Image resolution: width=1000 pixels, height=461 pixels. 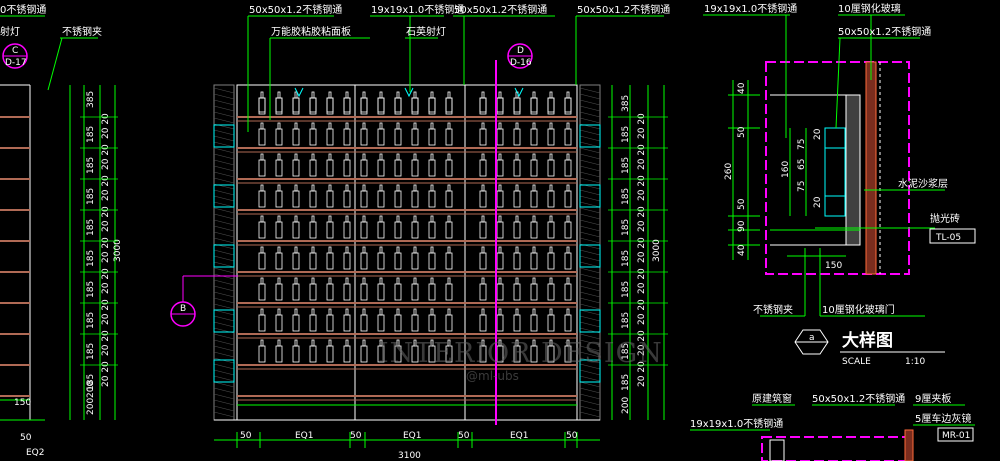 What do you see at coordinates (16, 63) in the screenshot?
I see `marker-c-bottom: D-17` at bounding box center [16, 63].